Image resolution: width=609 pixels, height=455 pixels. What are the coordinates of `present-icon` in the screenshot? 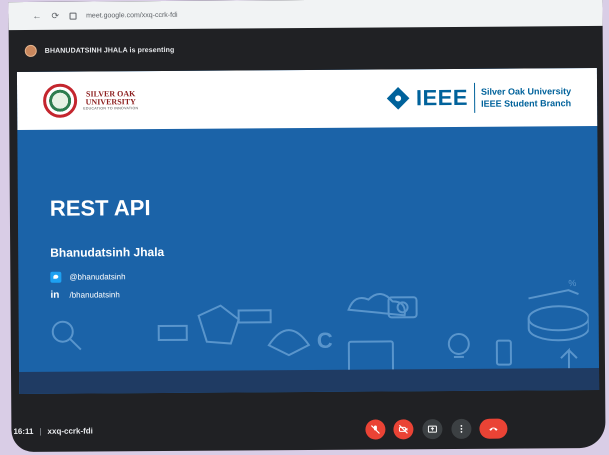 It's located at (432, 429).